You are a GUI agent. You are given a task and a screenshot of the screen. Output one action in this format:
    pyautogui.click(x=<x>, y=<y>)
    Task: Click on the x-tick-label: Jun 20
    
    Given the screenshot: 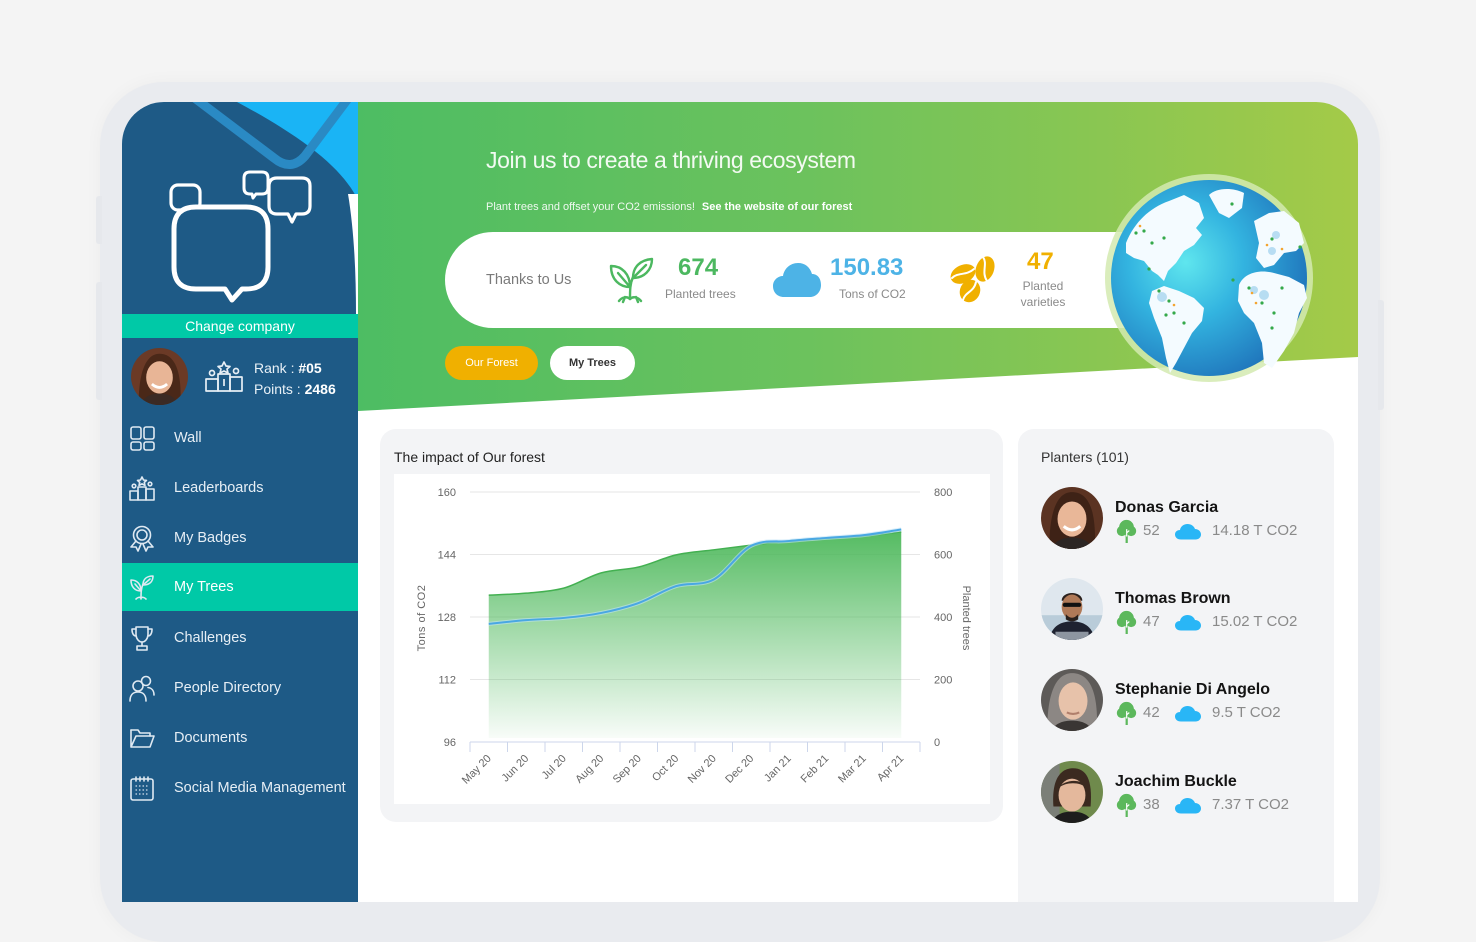 What is the action you would take?
    pyautogui.click(x=516, y=769)
    